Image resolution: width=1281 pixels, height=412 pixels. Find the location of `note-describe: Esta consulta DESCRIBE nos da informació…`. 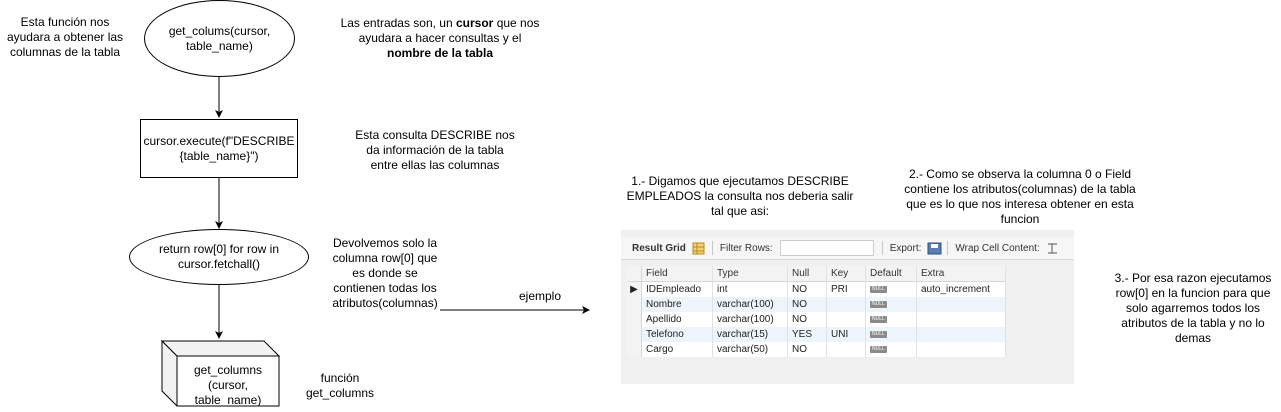

note-describe: Esta consulta DESCRIBE nos da informació… is located at coordinates (435, 150).